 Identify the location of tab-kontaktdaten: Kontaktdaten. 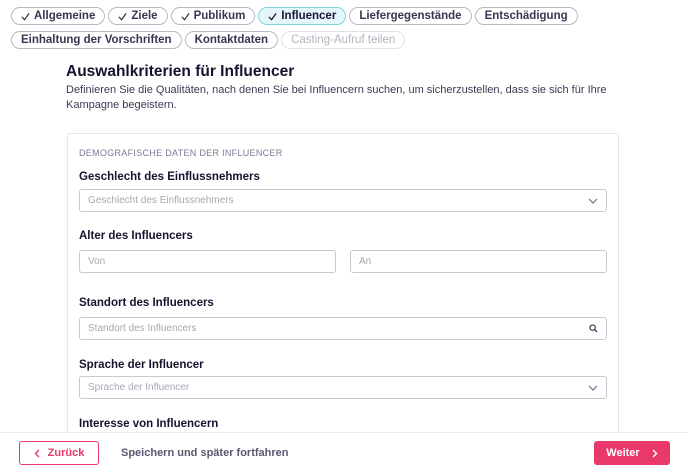
(231, 40).